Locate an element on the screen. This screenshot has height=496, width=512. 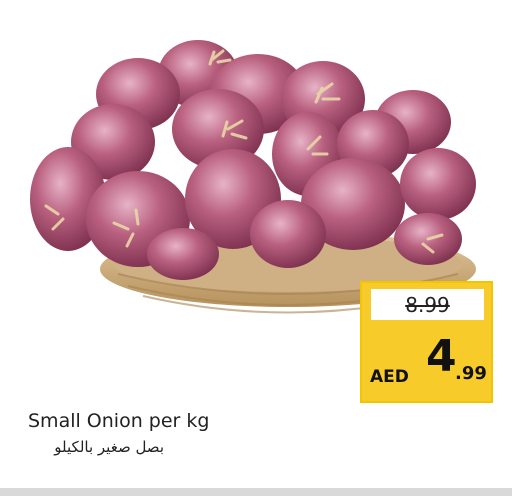
old-price-box: 8.99 is located at coordinates (427, 304).